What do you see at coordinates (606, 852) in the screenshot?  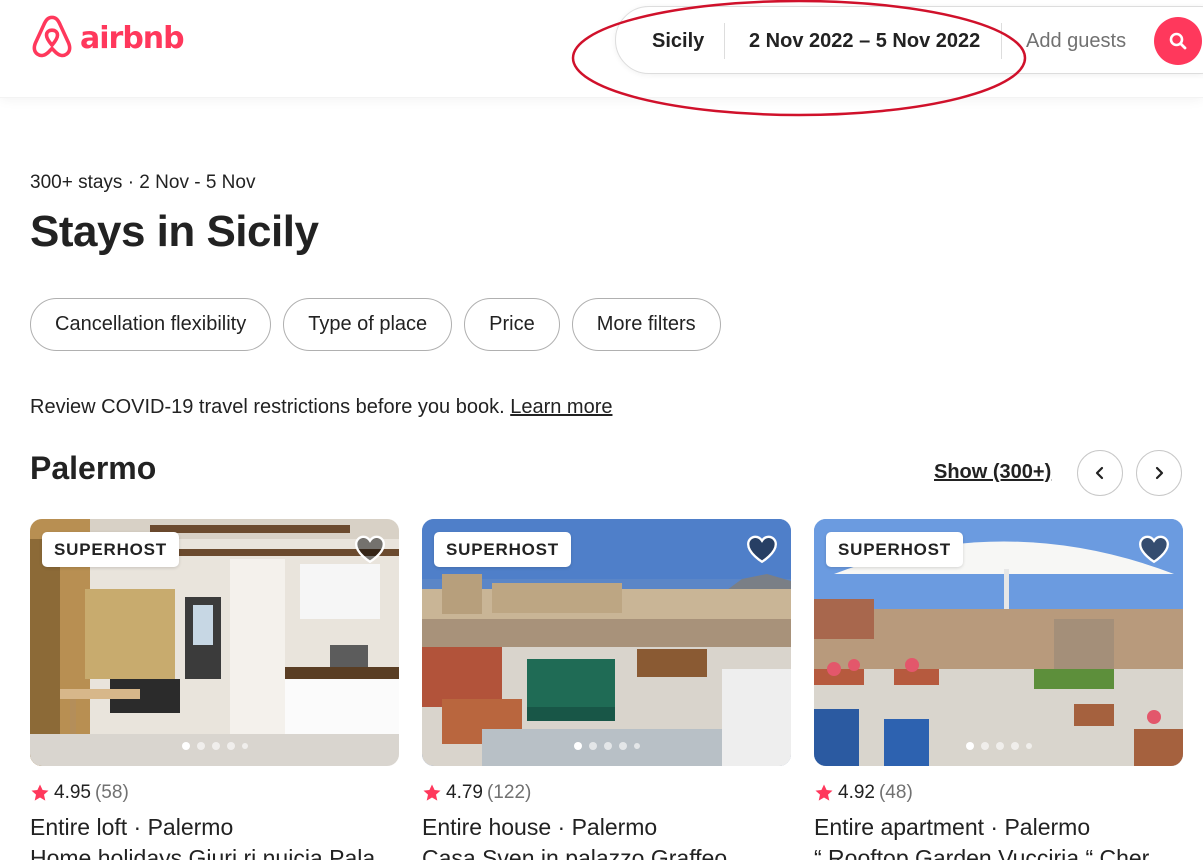 I see `listing-name: Casa Sven in palazzo Graffeo` at bounding box center [606, 852].